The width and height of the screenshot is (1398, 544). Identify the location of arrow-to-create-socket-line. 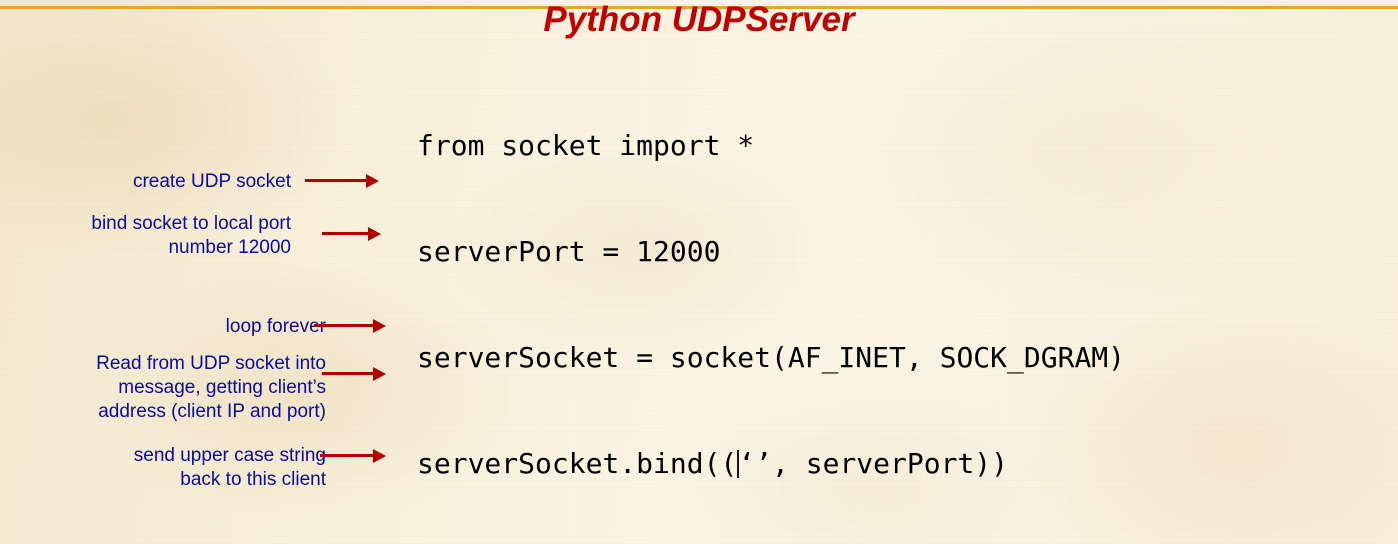
(342, 181).